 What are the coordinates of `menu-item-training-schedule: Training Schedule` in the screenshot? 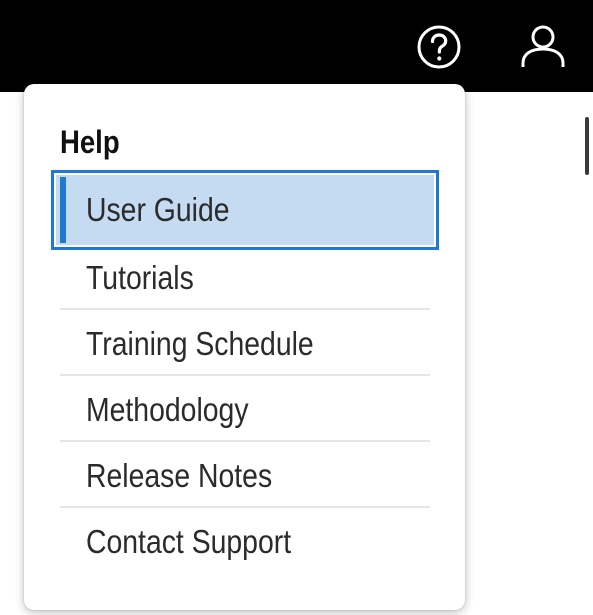 It's located at (245, 343).